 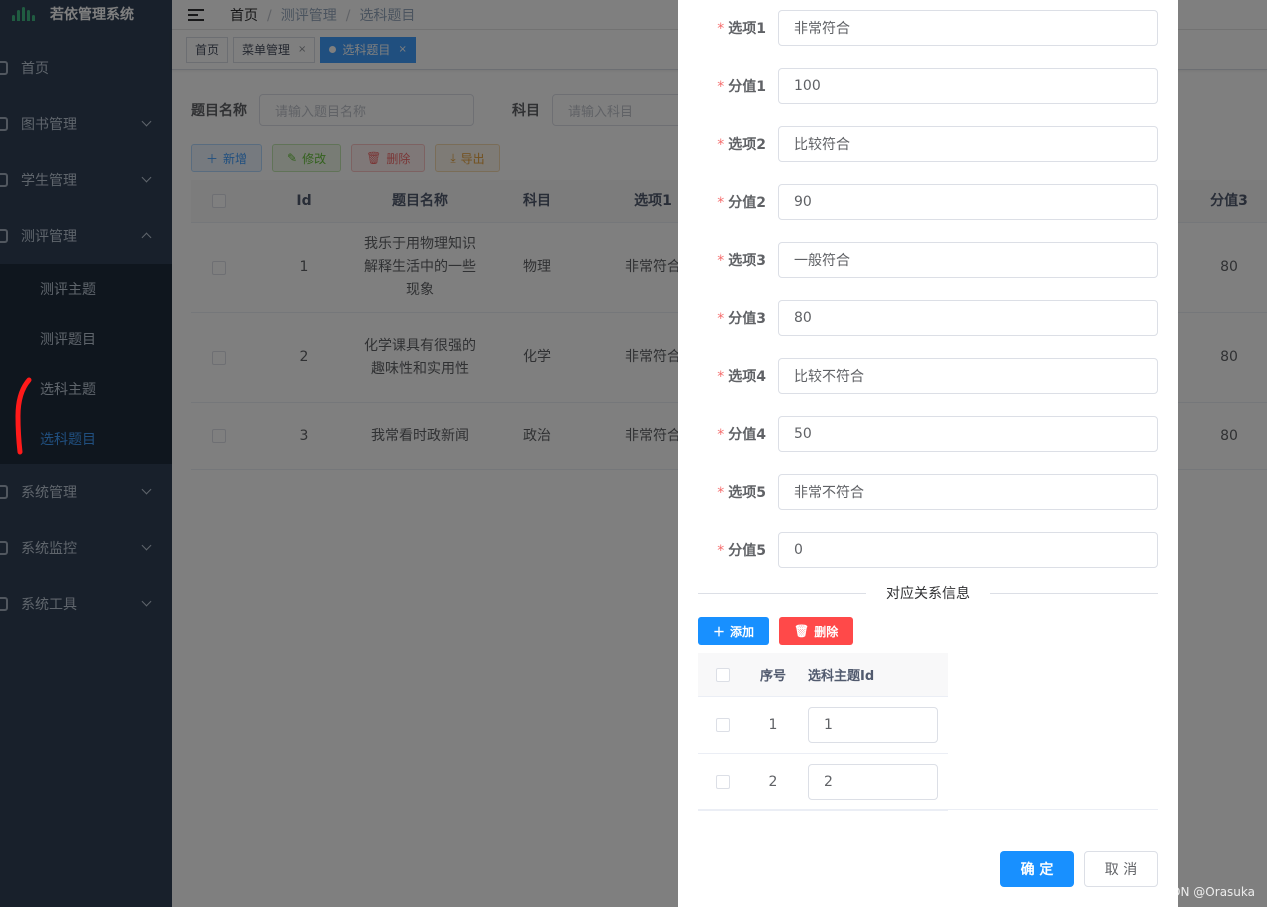 I want to click on field-label: 分值4, so click(x=747, y=435).